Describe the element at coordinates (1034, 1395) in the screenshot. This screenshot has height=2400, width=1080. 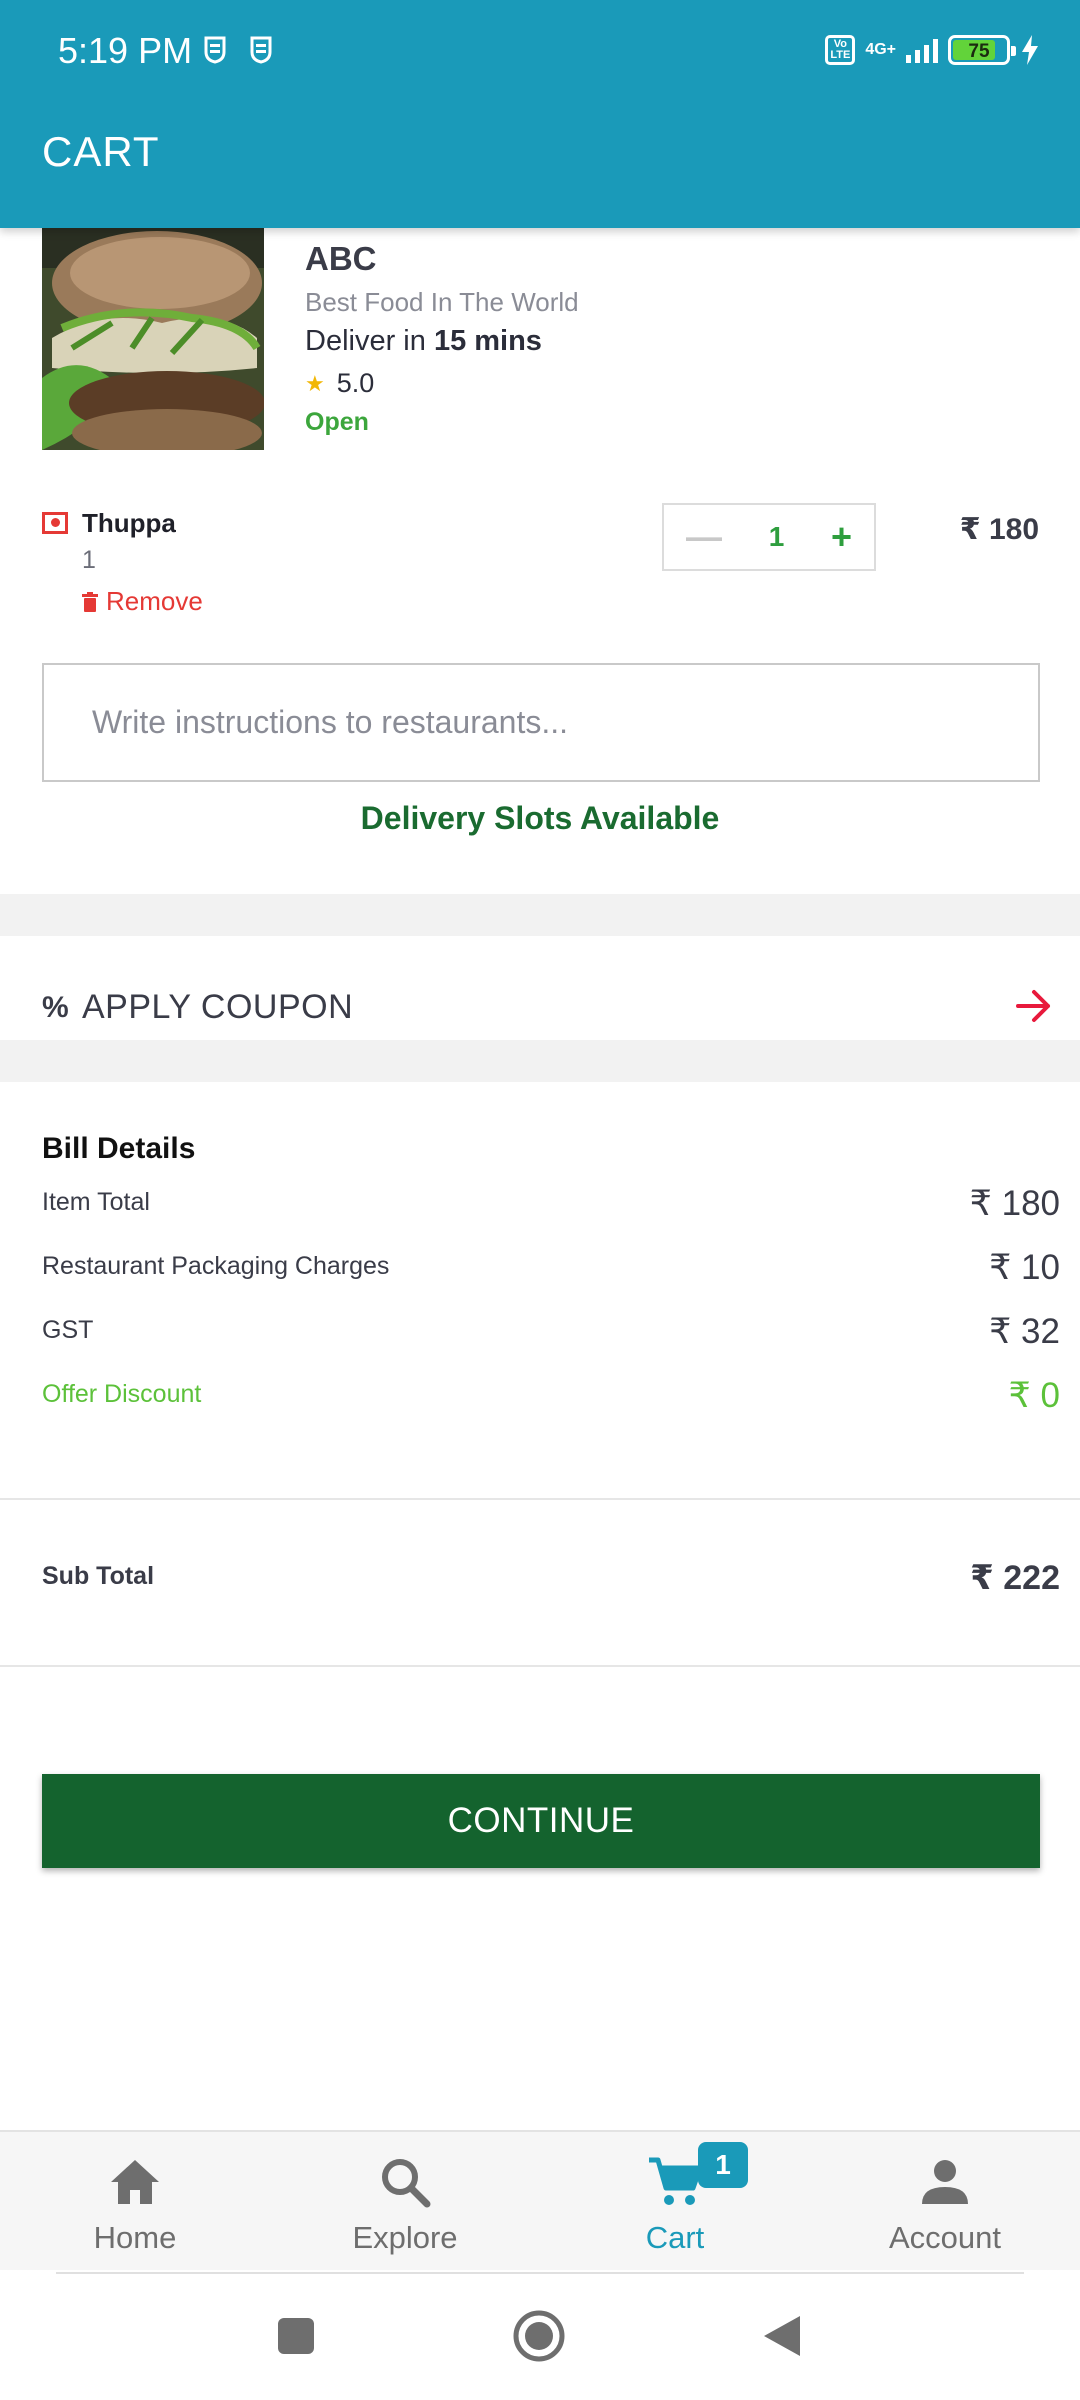
I see `bill-row-value: ₹ 0` at that location.